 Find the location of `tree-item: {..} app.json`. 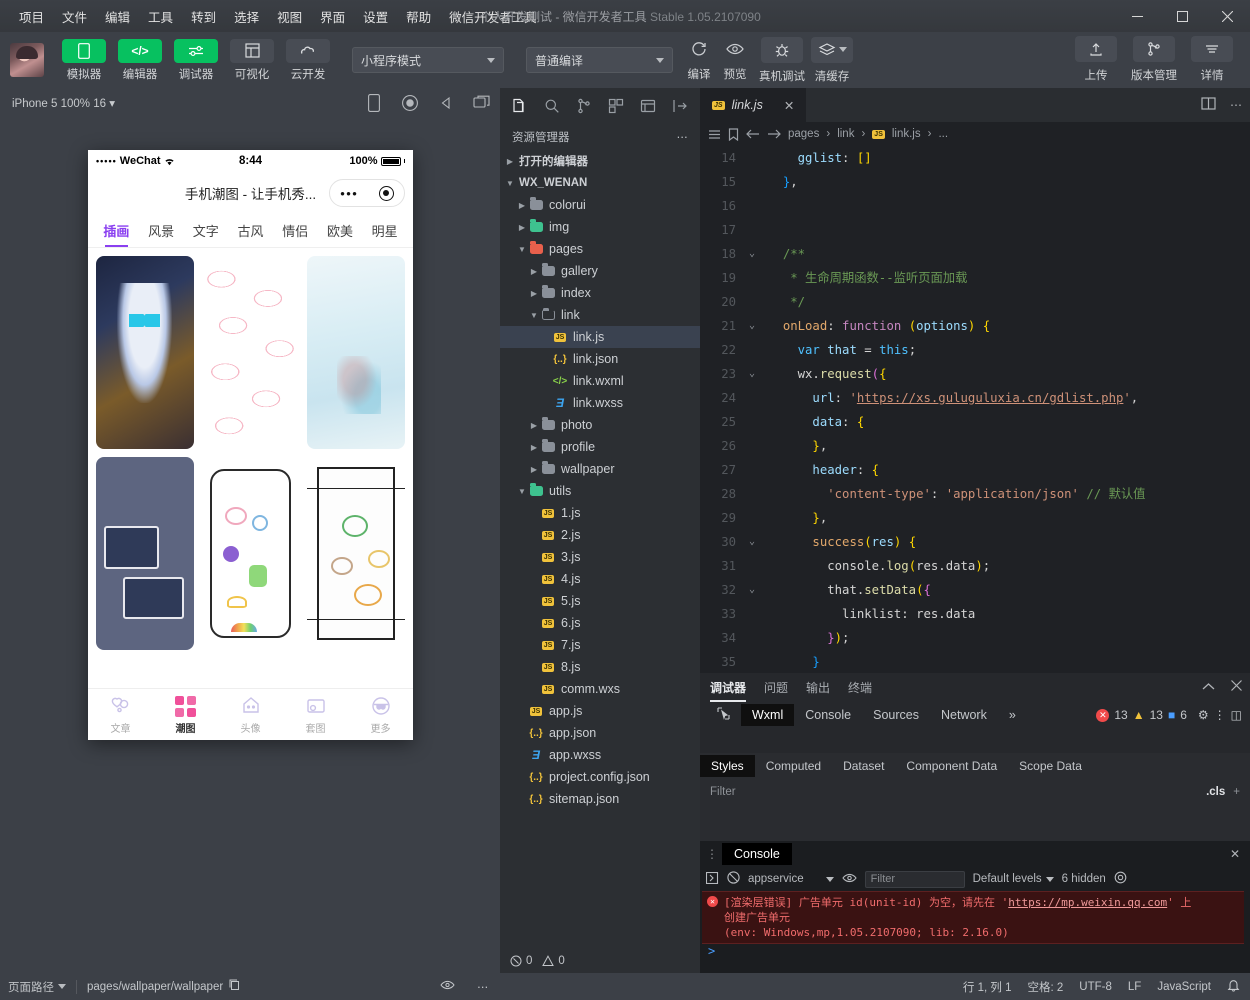

tree-item: {..} app.json is located at coordinates (600, 733).